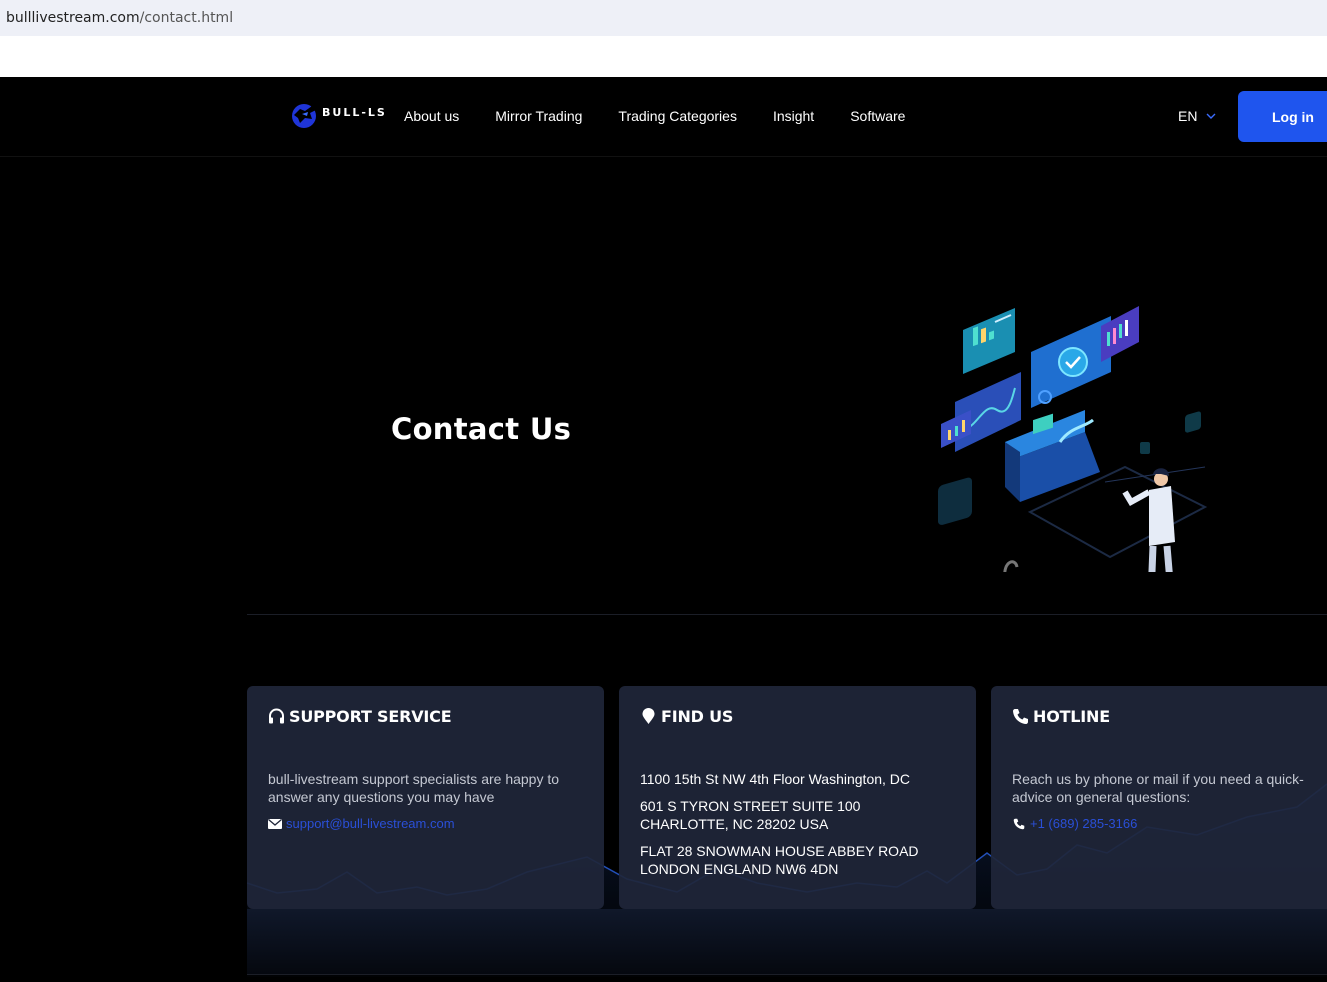 The width and height of the screenshot is (1327, 982). Describe the element at coordinates (1020, 716) in the screenshot. I see `phone-icon` at that location.